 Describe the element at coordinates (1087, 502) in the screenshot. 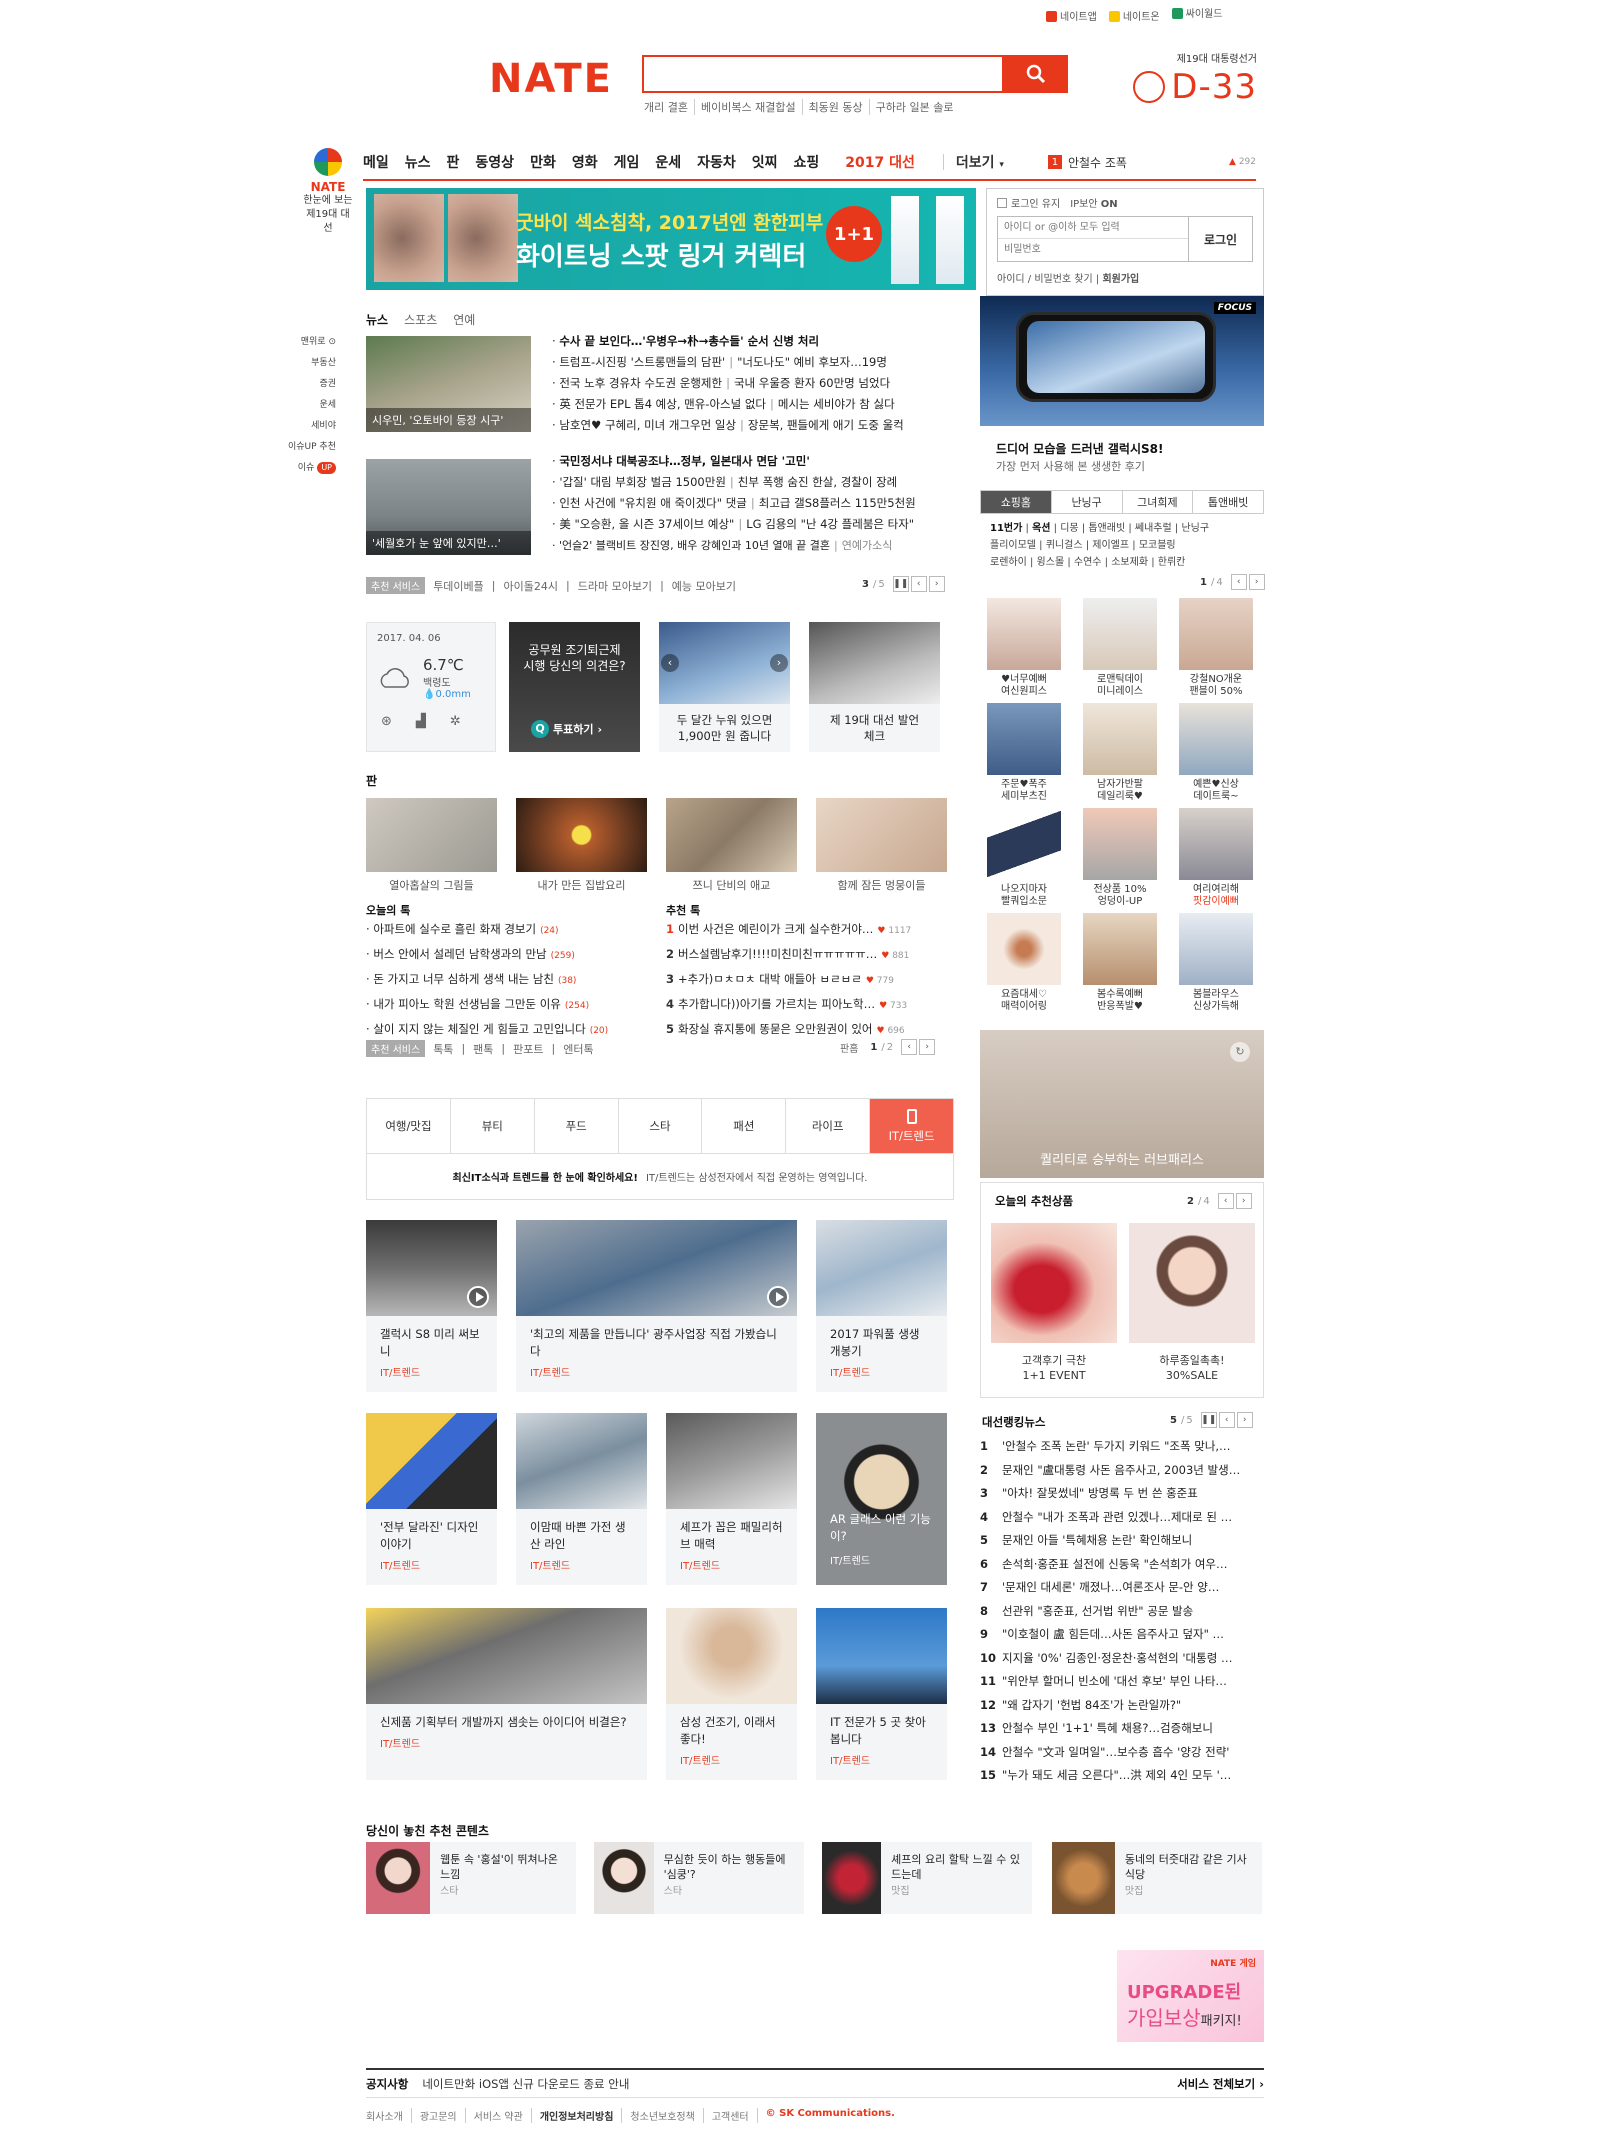

I see `tab-shop-1: 난닝구` at that location.